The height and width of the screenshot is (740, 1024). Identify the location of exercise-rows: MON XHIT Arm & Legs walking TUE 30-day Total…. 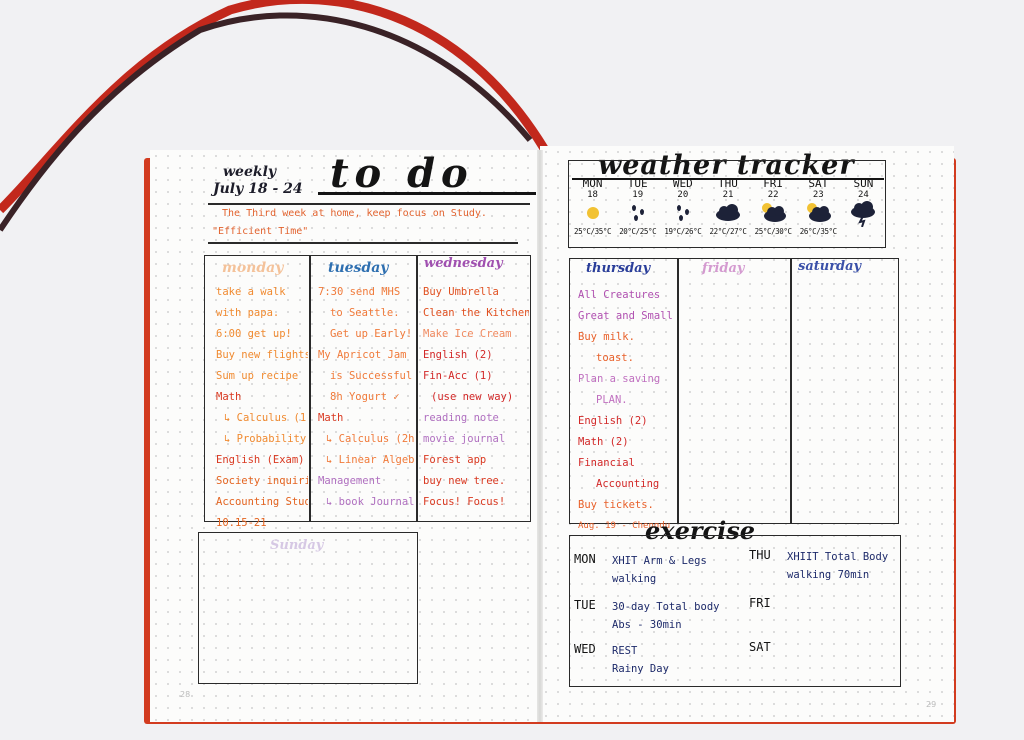
(737, 615).